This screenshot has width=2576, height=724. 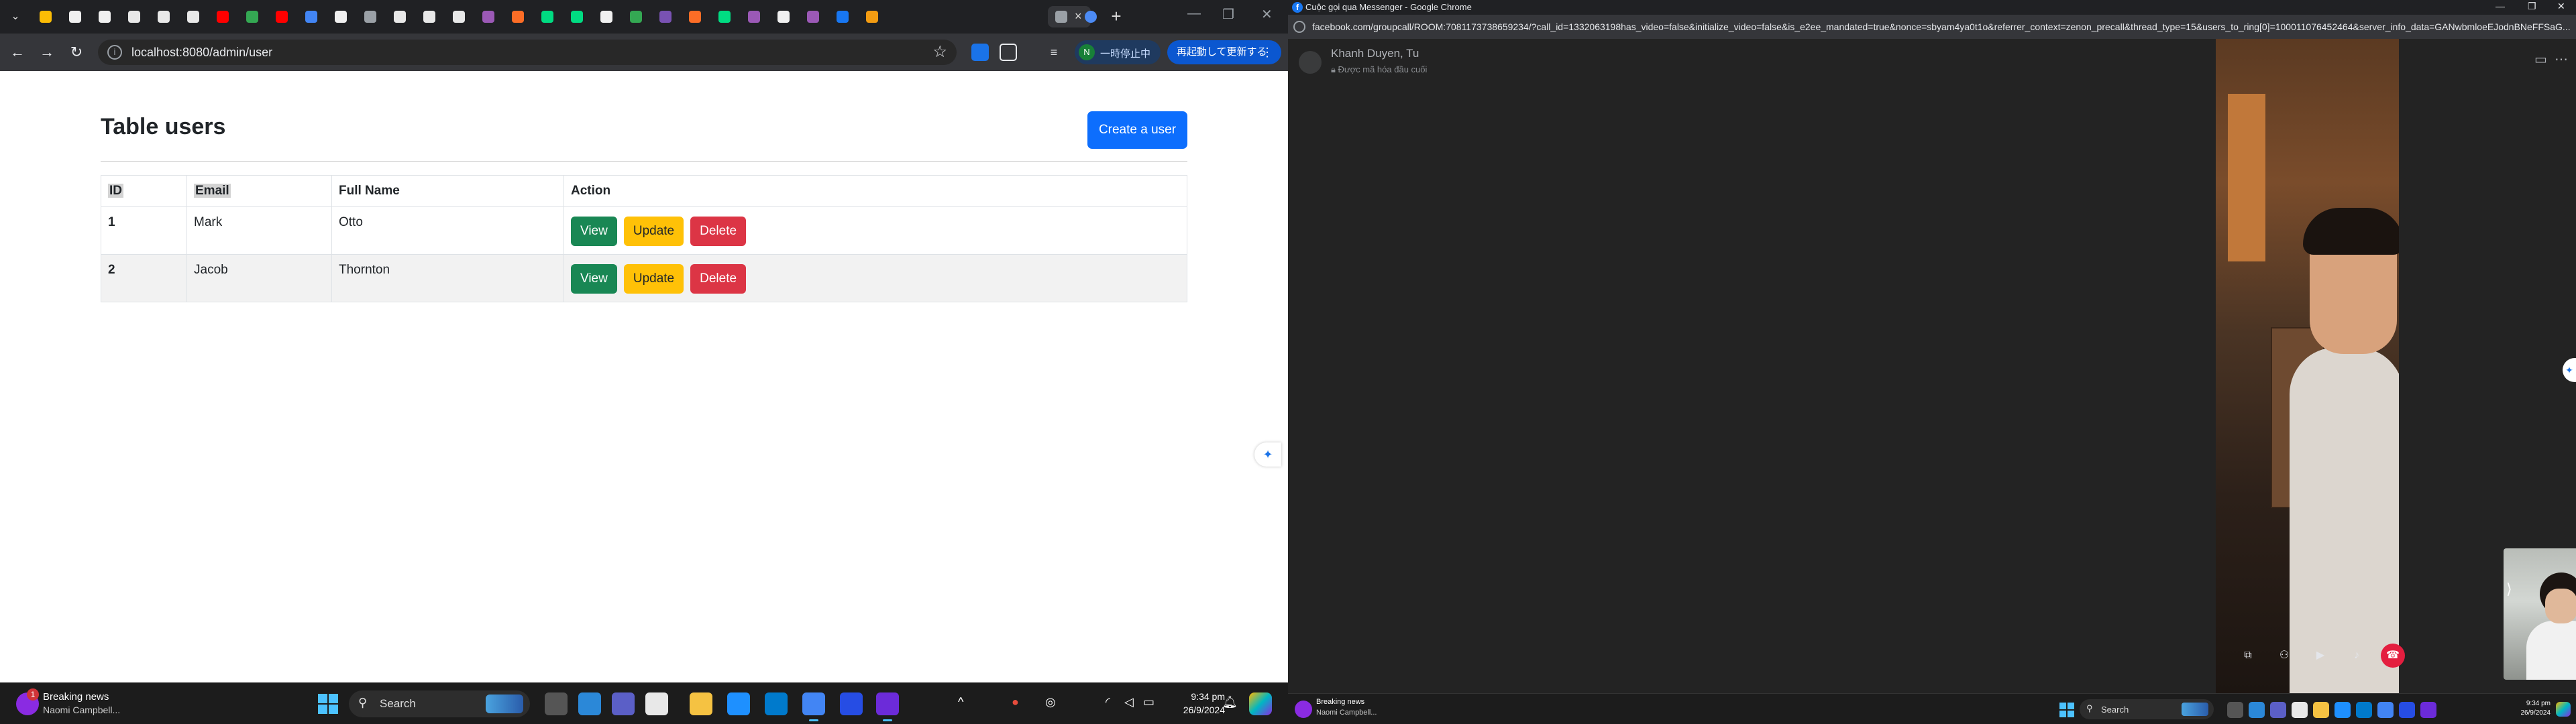 I want to click on volume-icon: ◁, so click(x=1129, y=702).